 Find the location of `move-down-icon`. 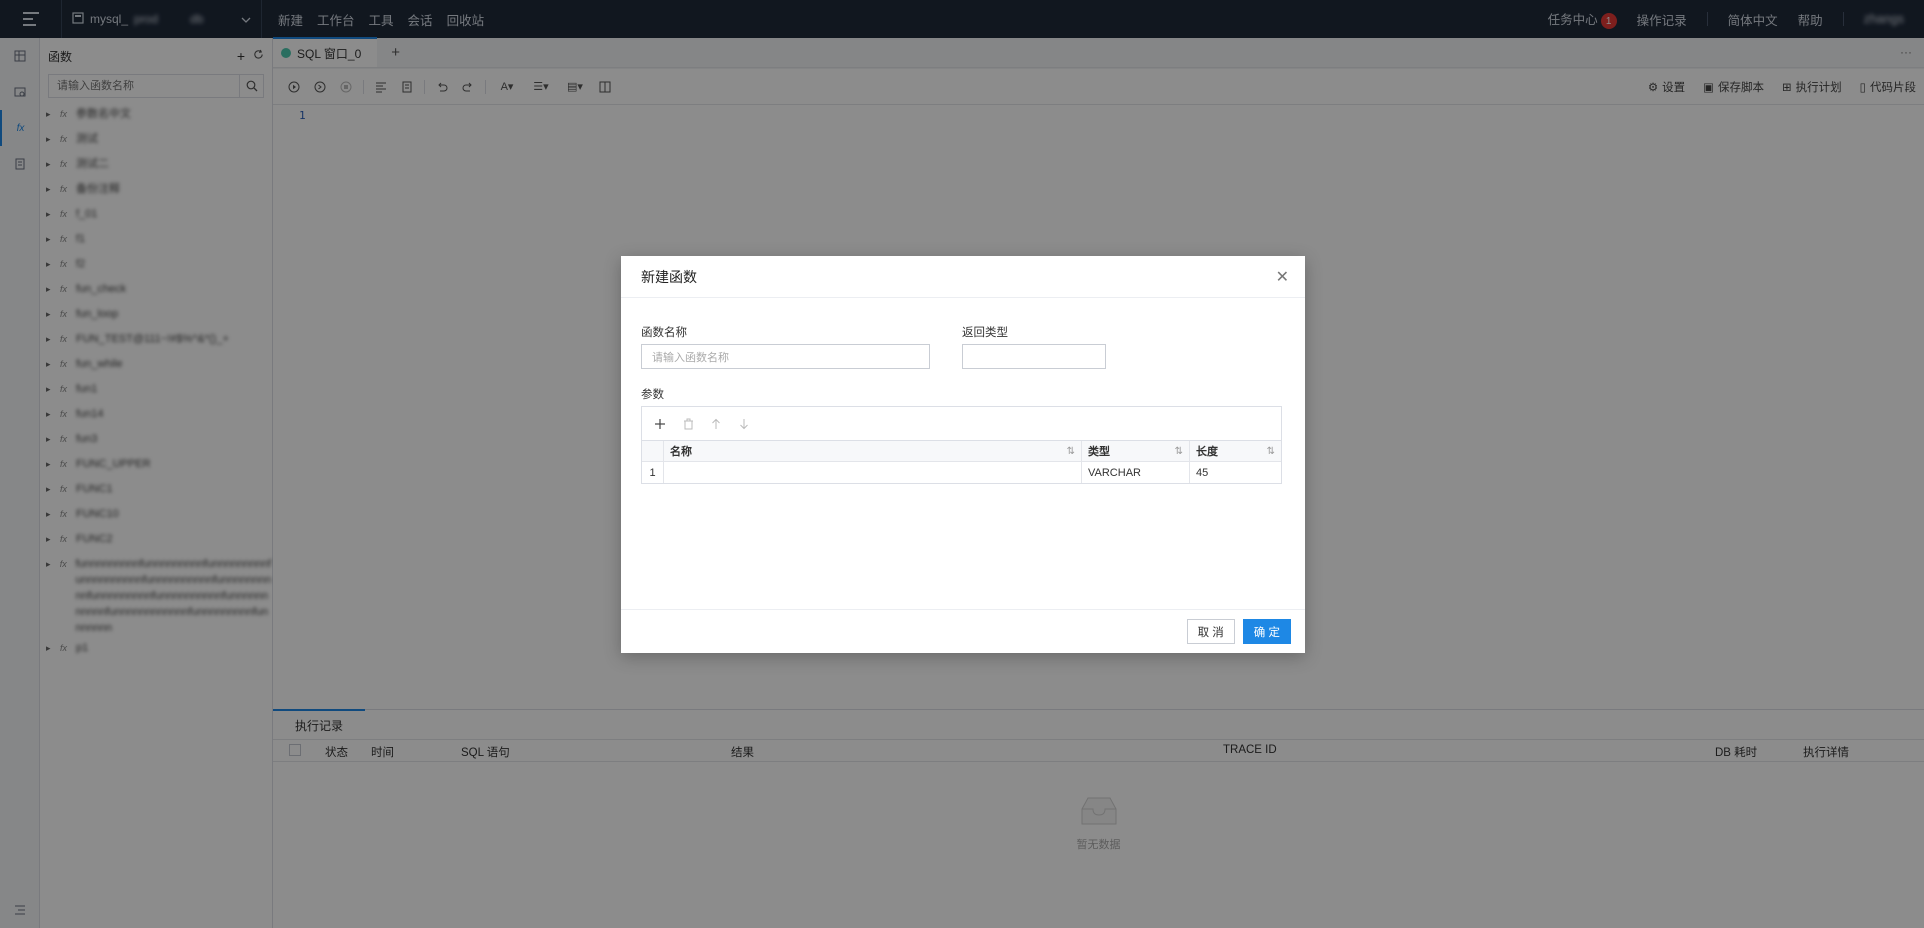

move-down-icon is located at coordinates (744, 424).